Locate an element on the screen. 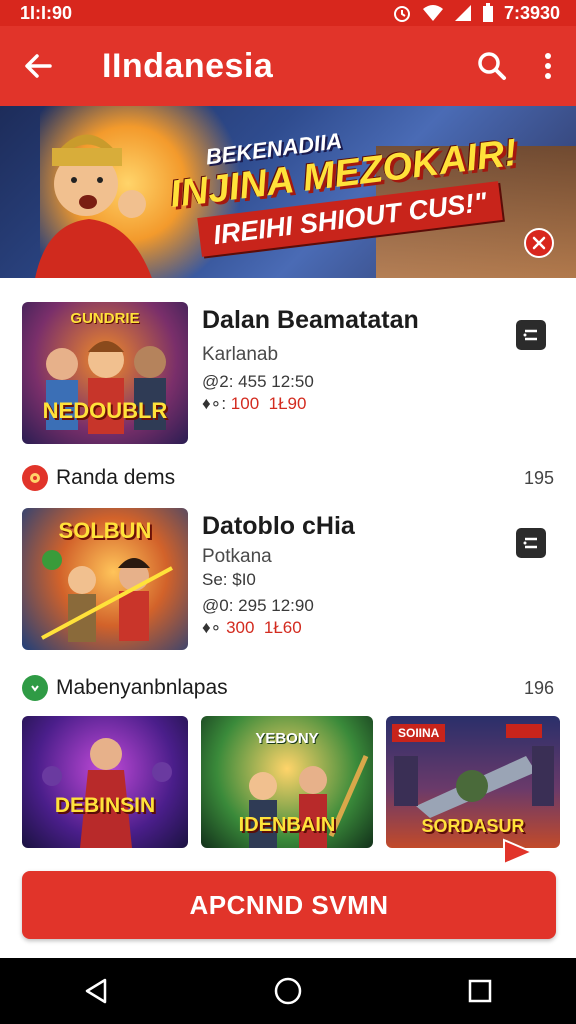  search-icon is located at coordinates (492, 66).